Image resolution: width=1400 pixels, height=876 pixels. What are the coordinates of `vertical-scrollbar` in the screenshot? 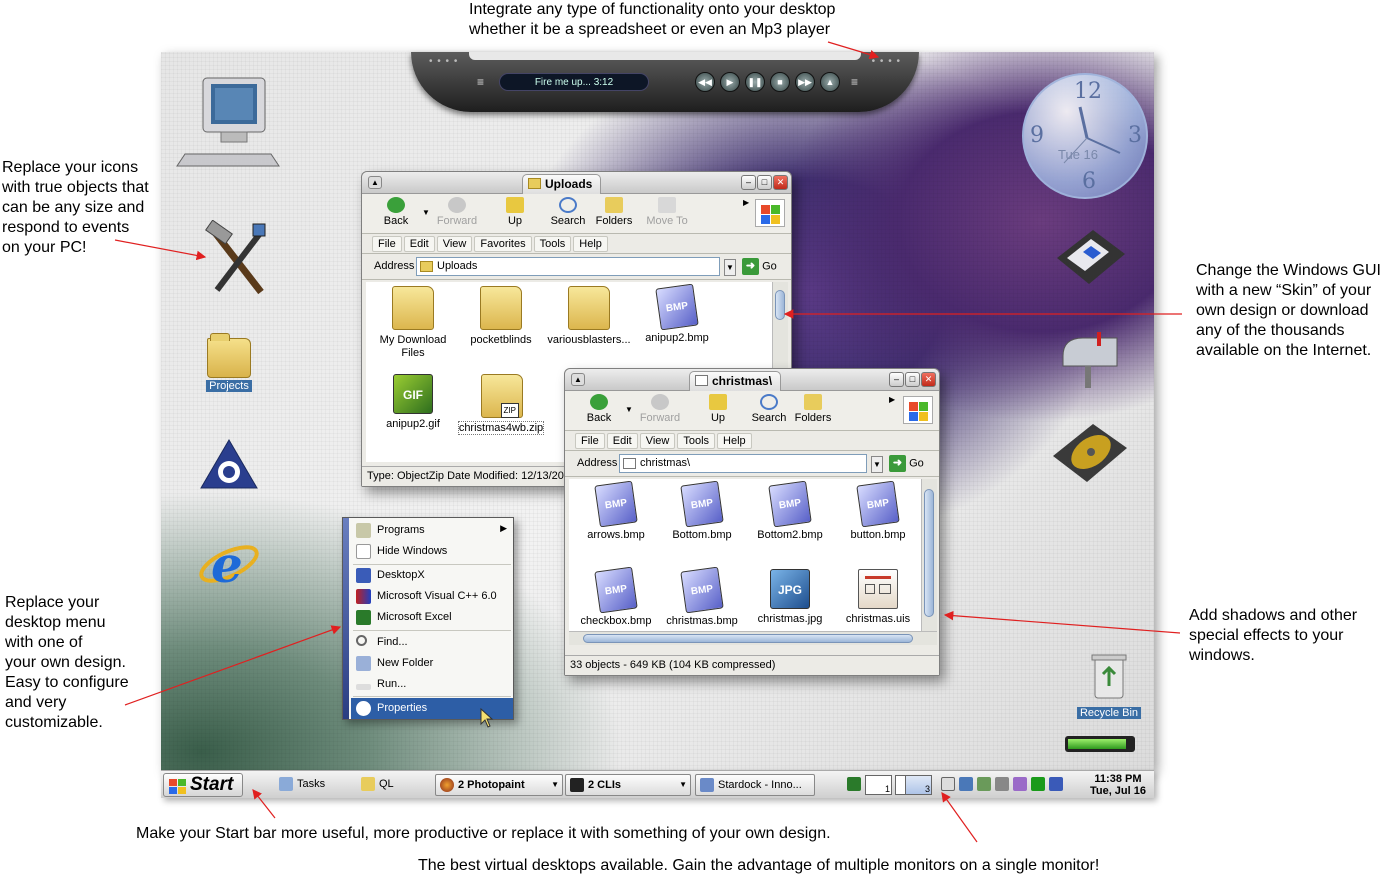 It's located at (929, 555).